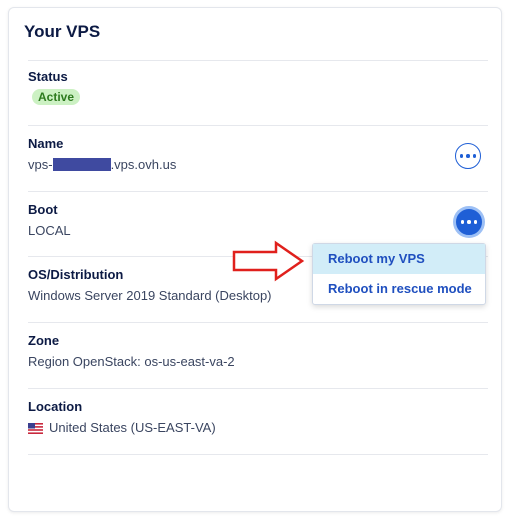 The image size is (511, 521). What do you see at coordinates (268, 261) in the screenshot?
I see `annotation-arrow-icon` at bounding box center [268, 261].